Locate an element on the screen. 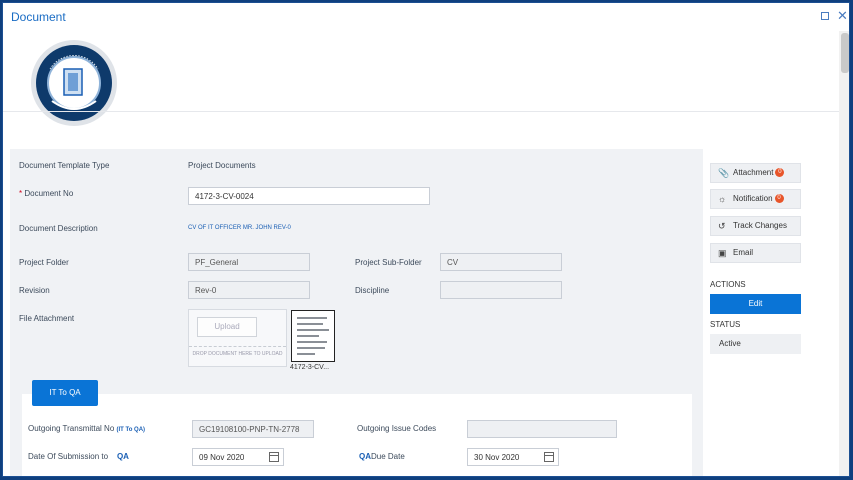  revision-label: Revision is located at coordinates (34, 290).